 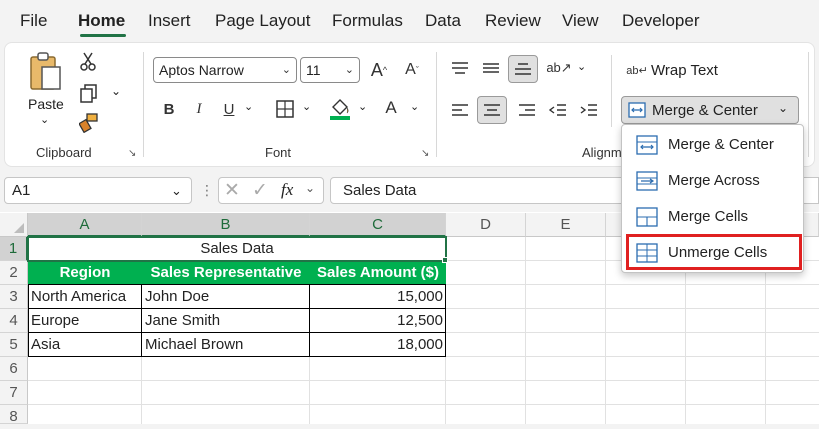 I want to click on formula-value: Sales Data, so click(x=380, y=190).